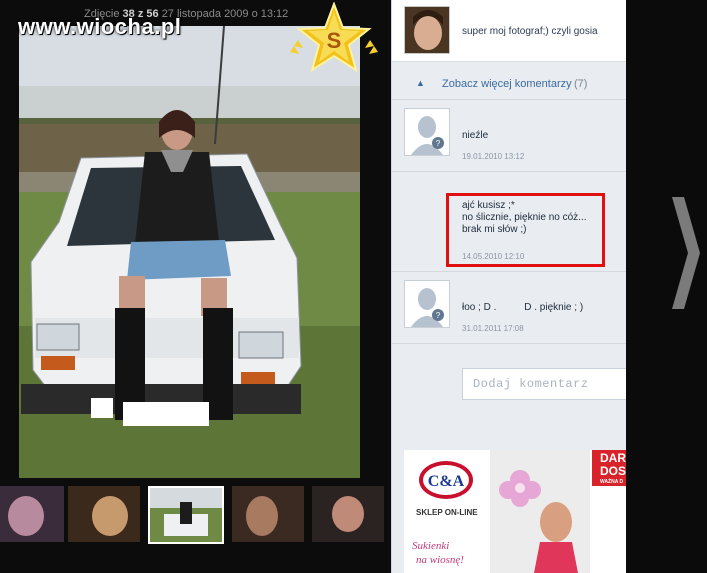 This screenshot has height=573, width=707. What do you see at coordinates (581, 84) in the screenshot?
I see `more-comments-count: (7)` at bounding box center [581, 84].